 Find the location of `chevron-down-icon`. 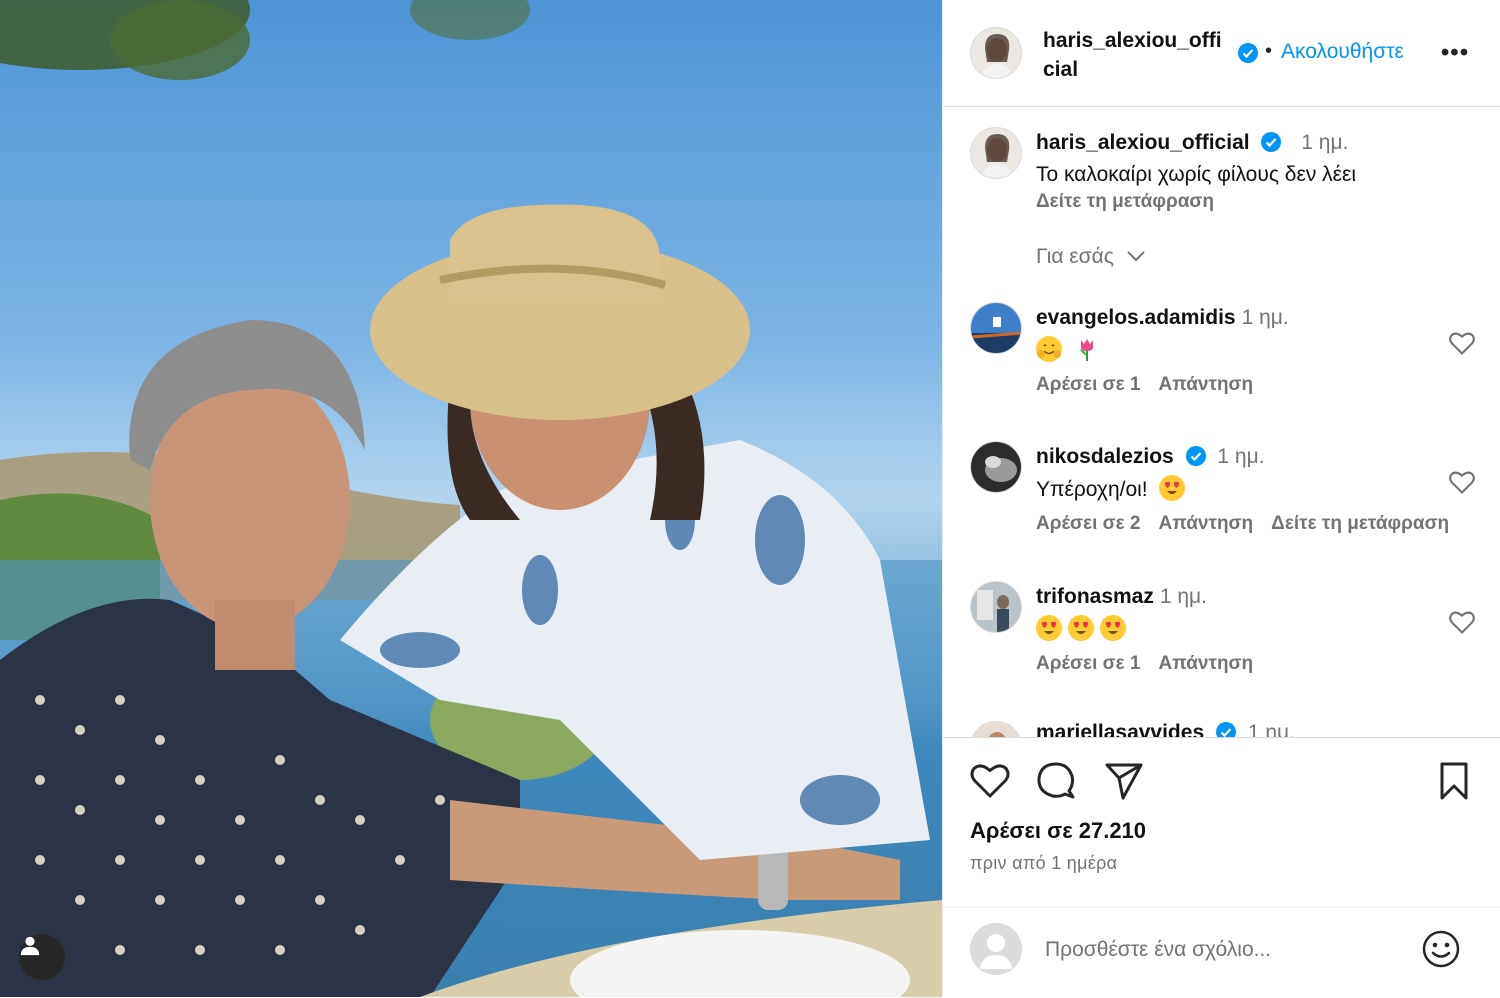

chevron-down-icon is located at coordinates (1136, 256).